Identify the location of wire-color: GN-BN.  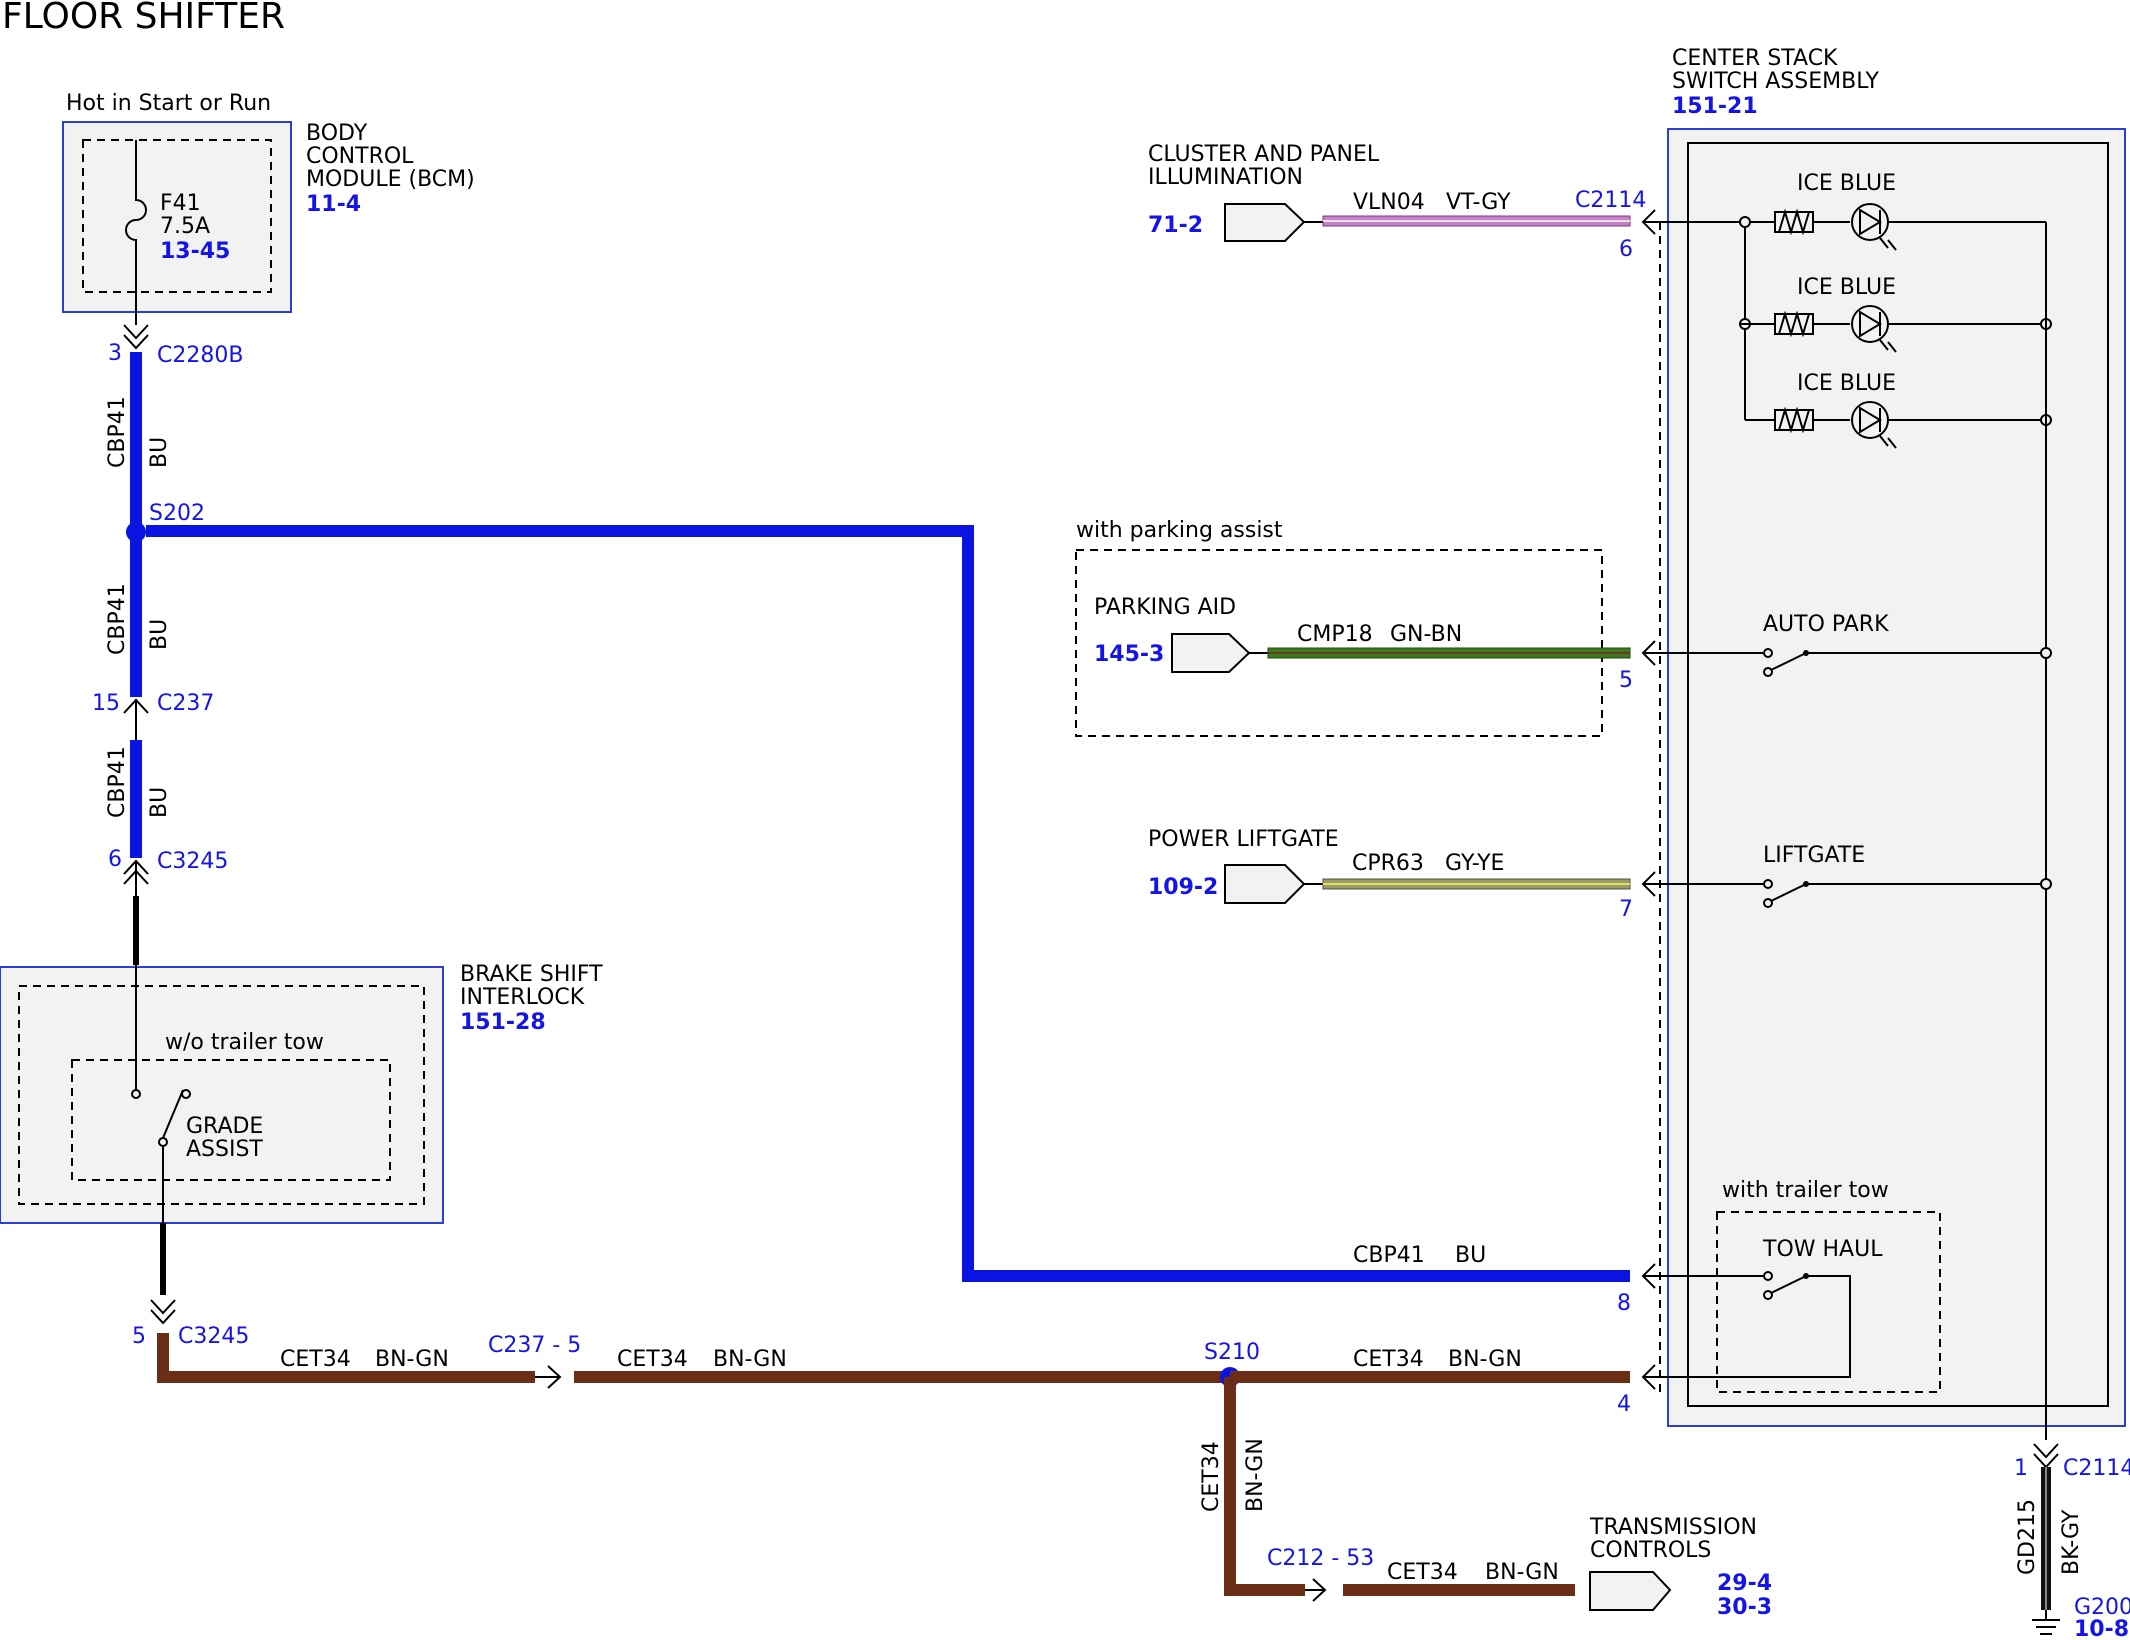
(1426, 634).